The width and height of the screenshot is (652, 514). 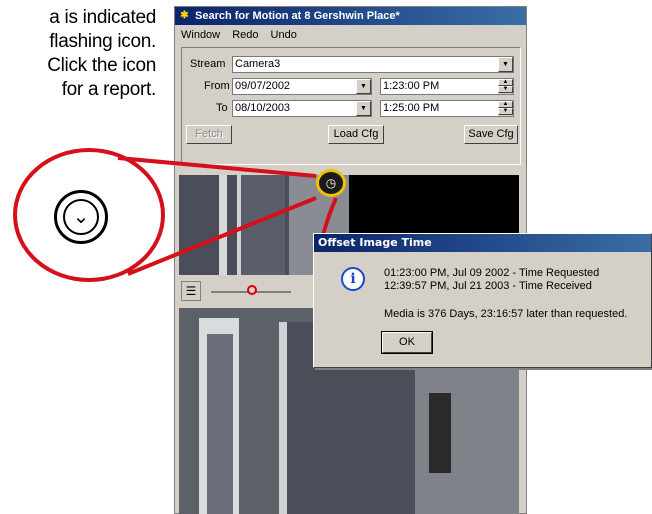 What do you see at coordinates (222, 236) in the screenshot?
I see `callout-line-bottom` at bounding box center [222, 236].